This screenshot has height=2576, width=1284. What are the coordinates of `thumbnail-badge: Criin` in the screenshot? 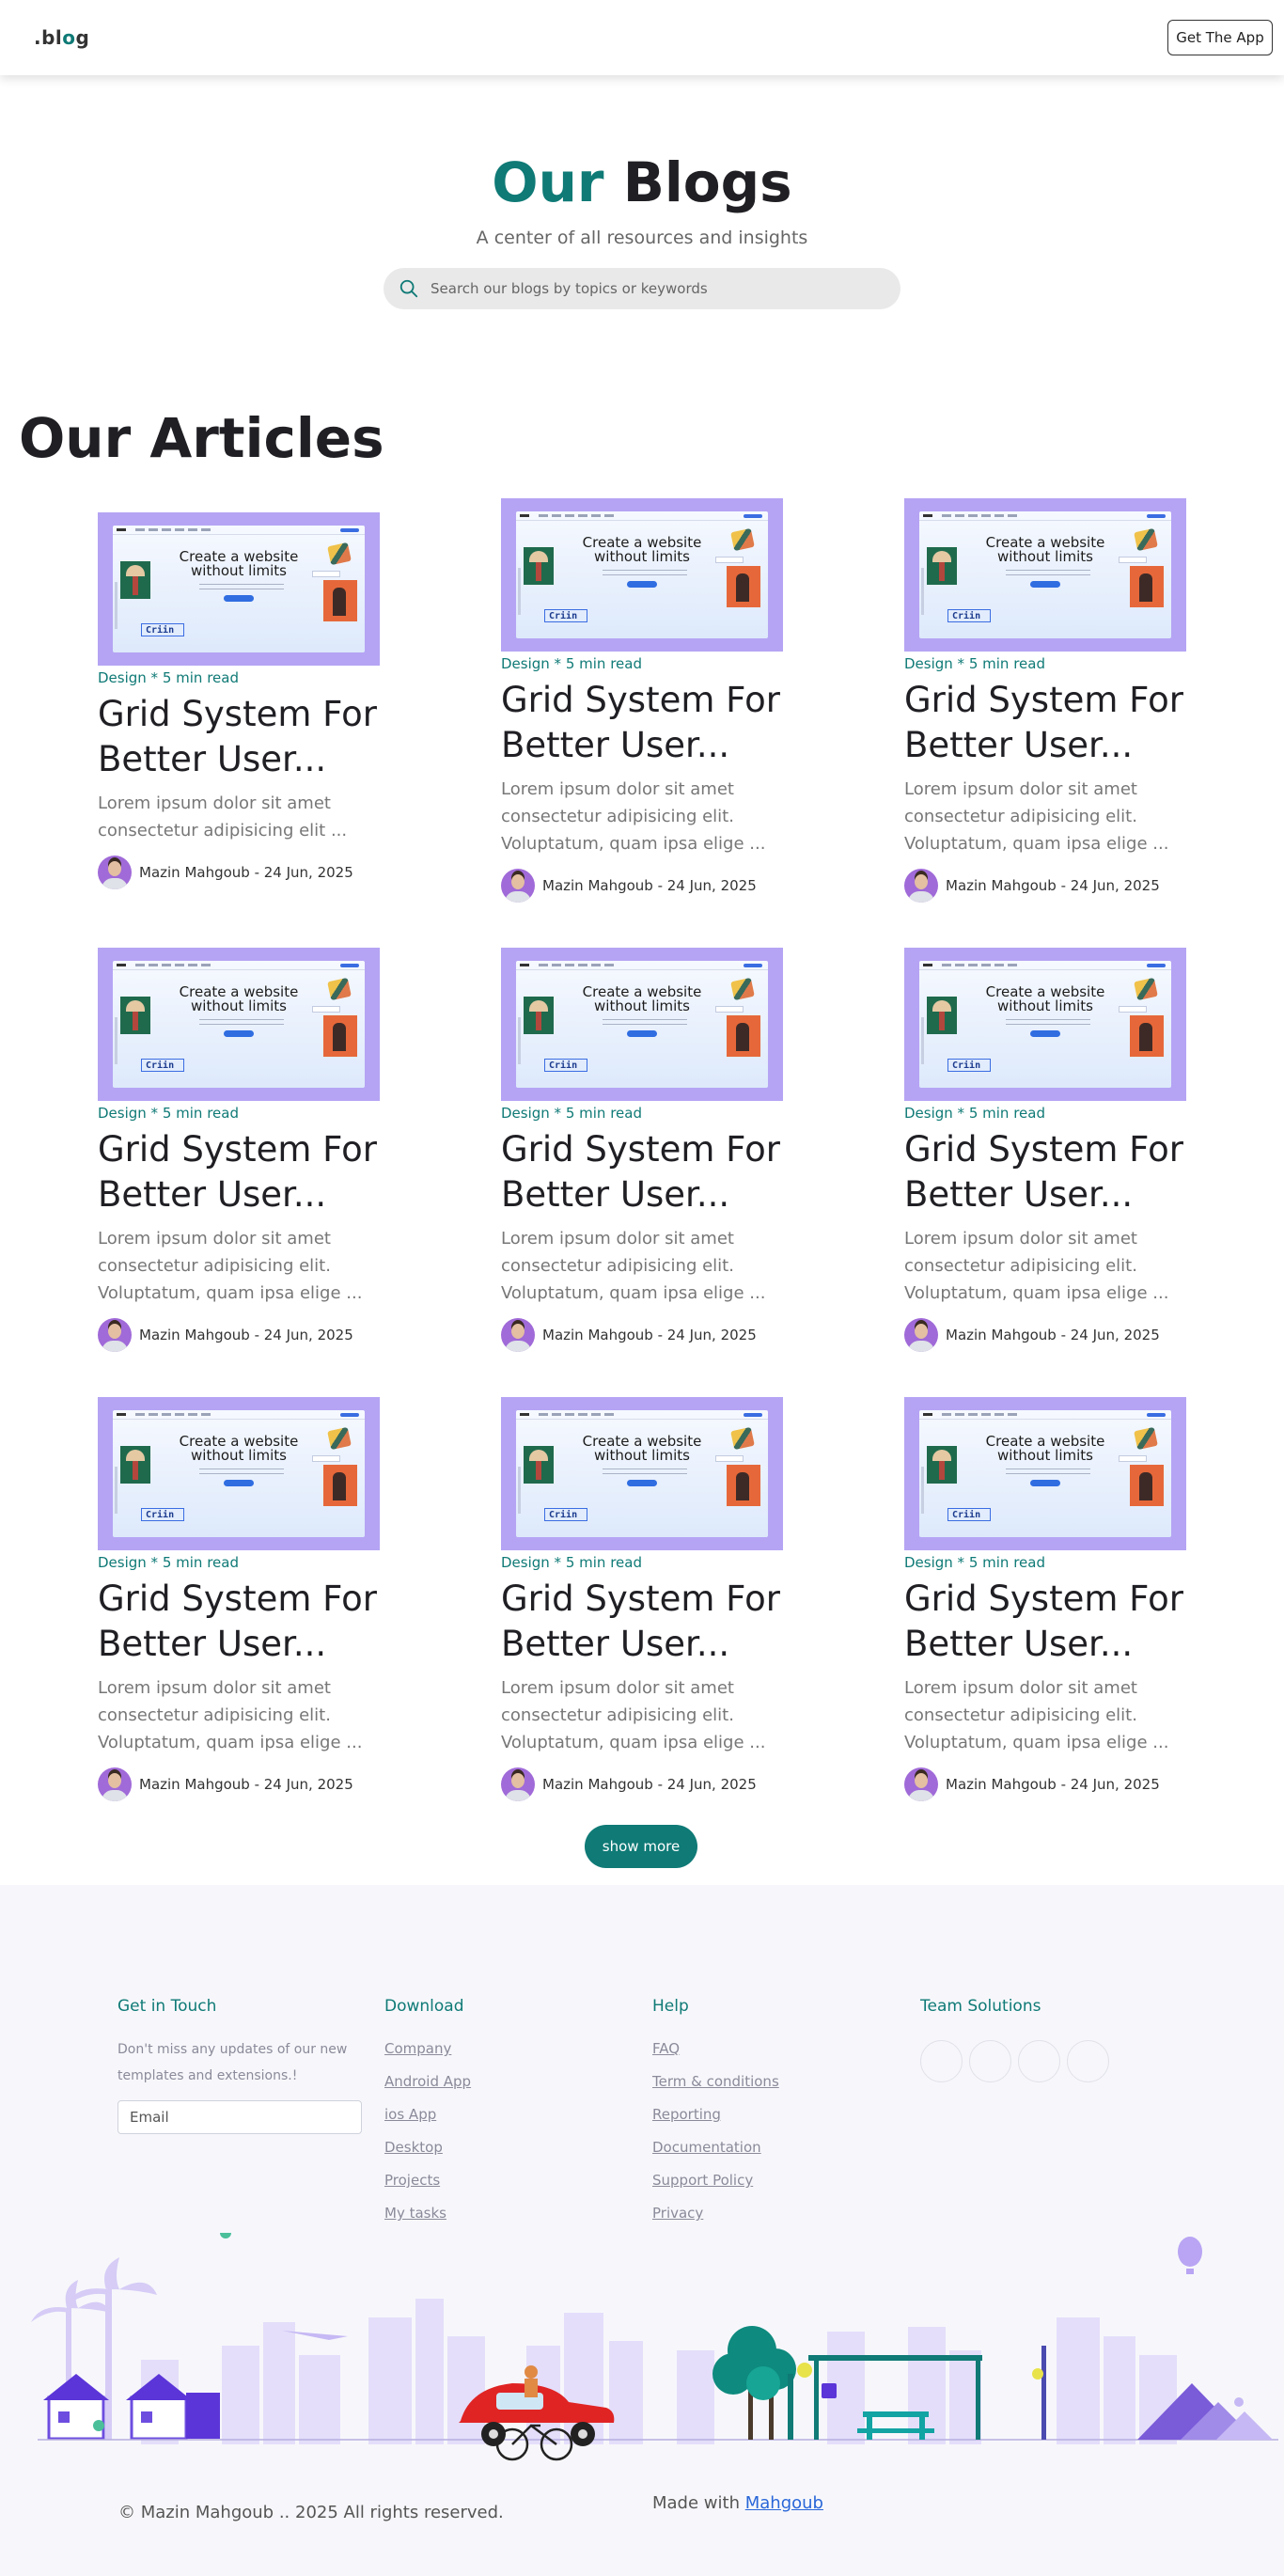 It's located at (969, 616).